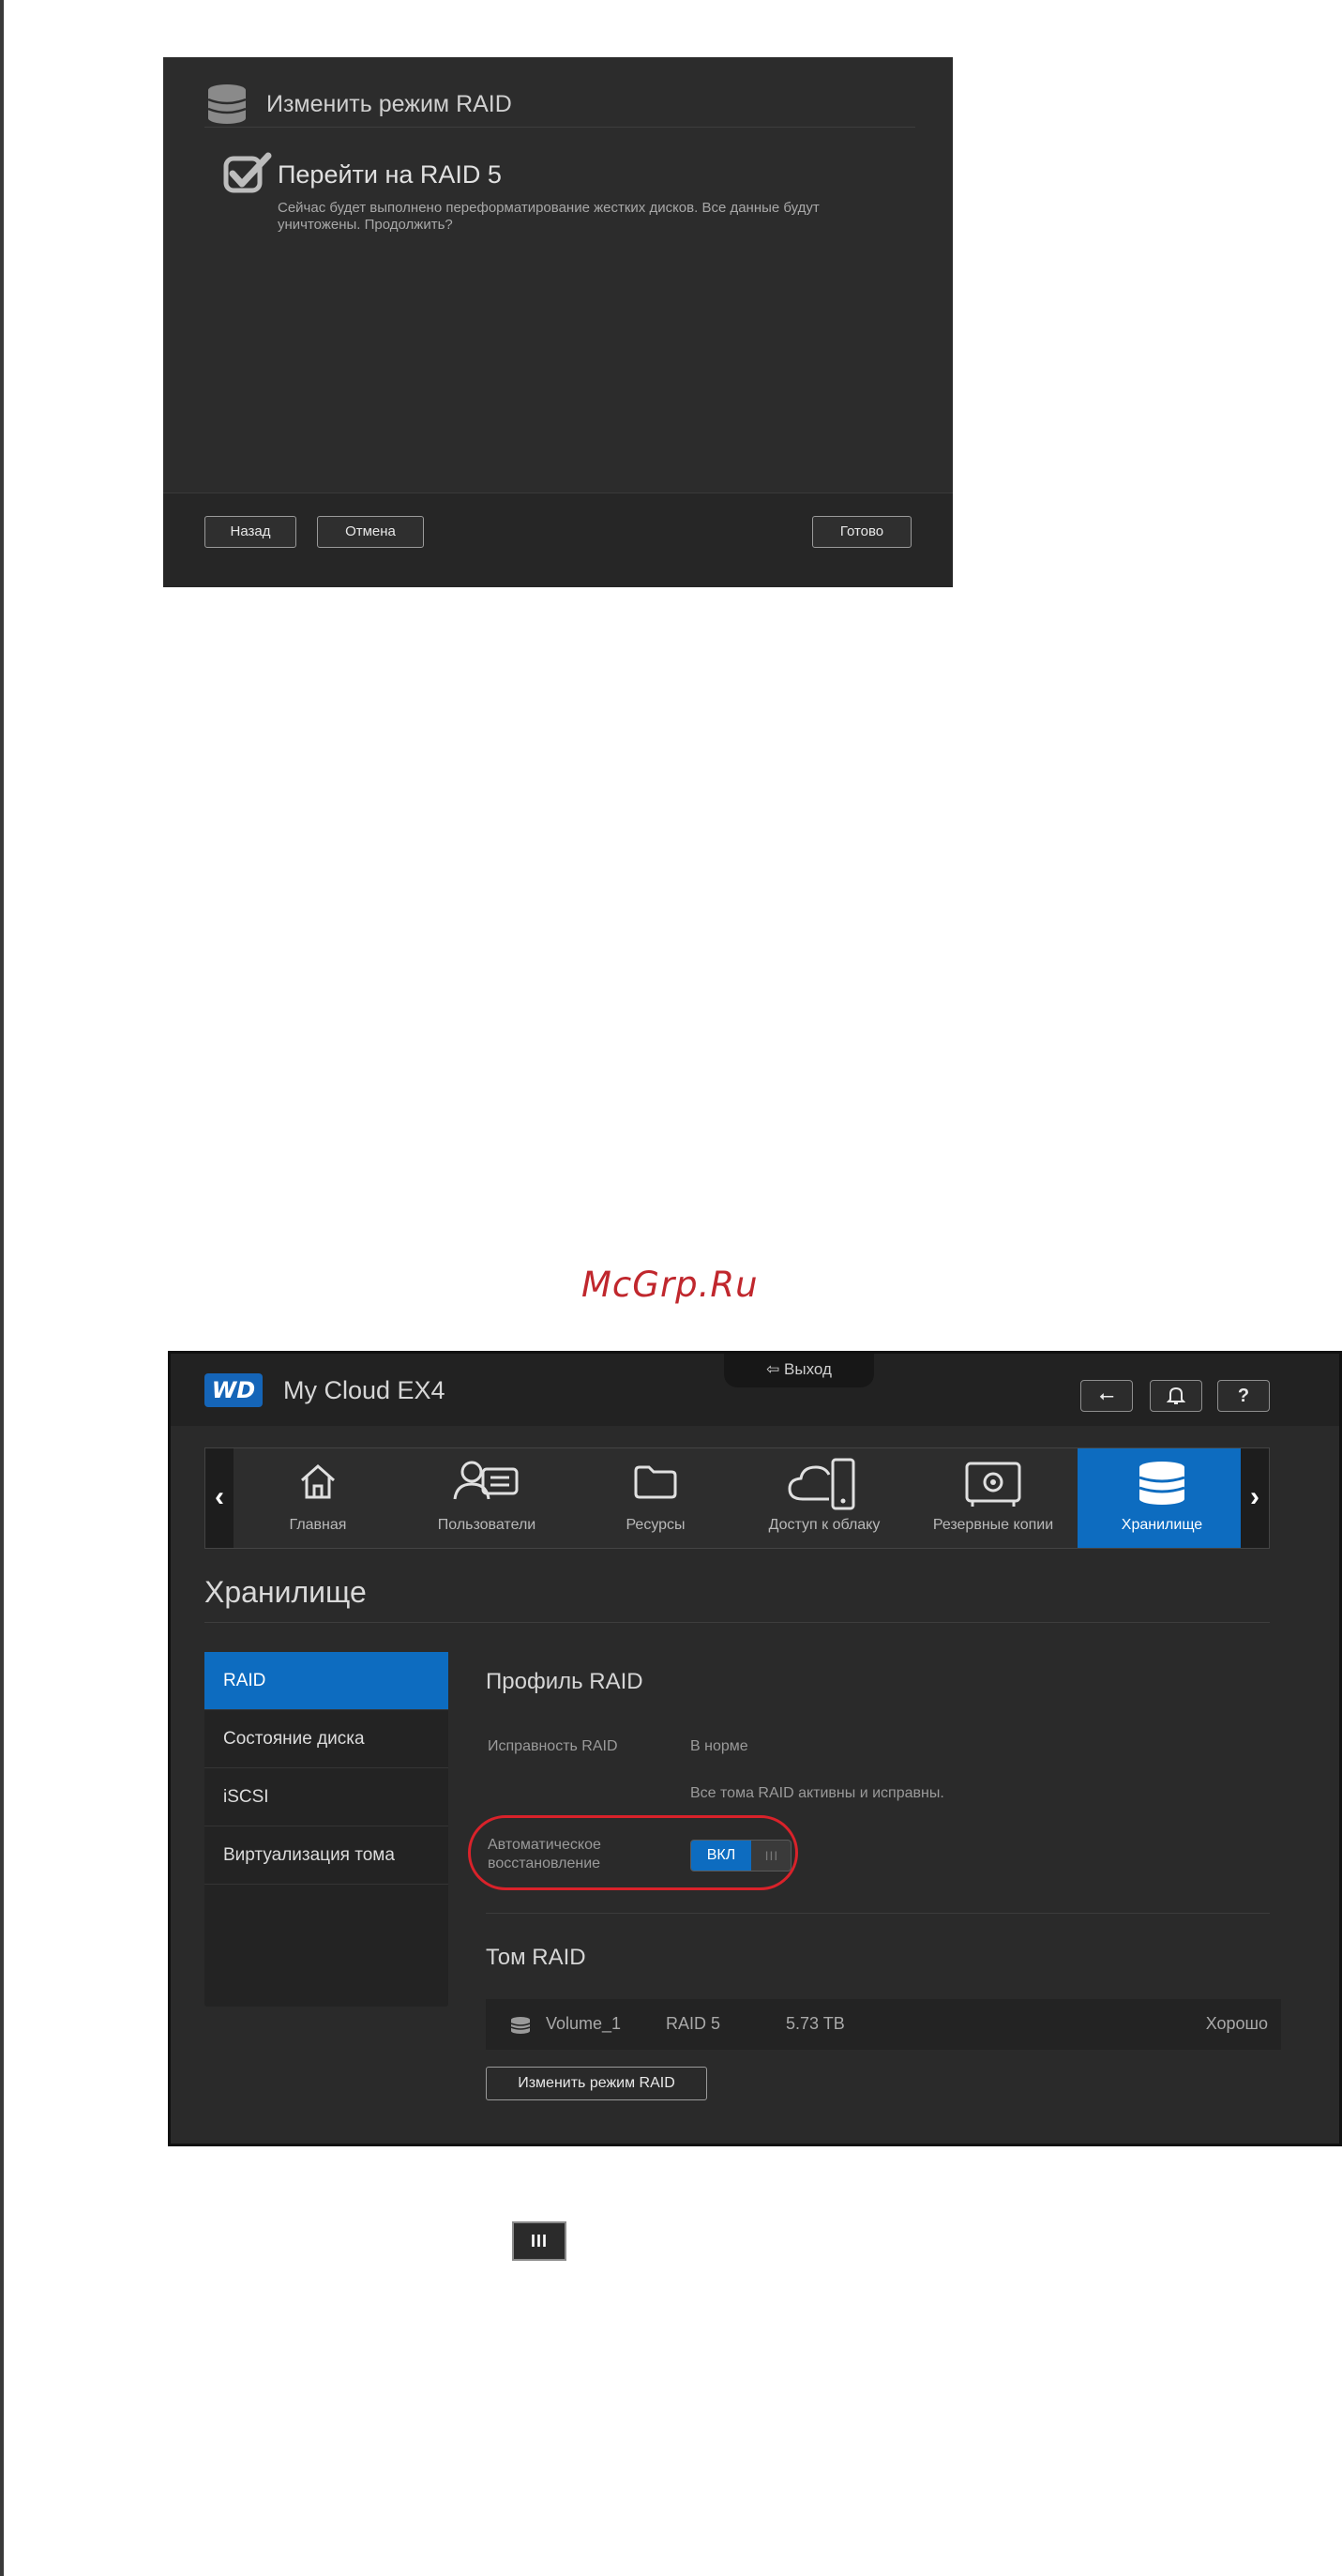  I want to click on storage-icon, so click(1161, 1483).